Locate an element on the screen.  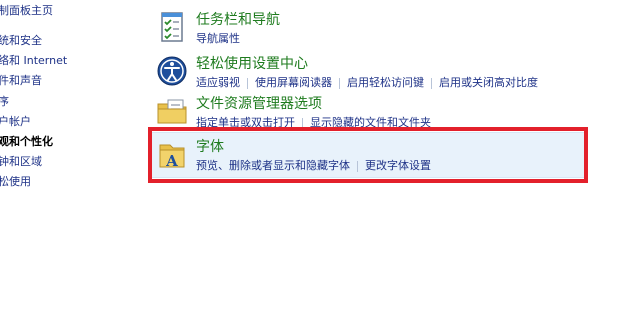
category-ease-of-access-center: 轻松使用设置中心 适应弱视 使用屏幕阅读器 启用轻松访问键 启用或关闭高对比度 is located at coordinates (380, 72).